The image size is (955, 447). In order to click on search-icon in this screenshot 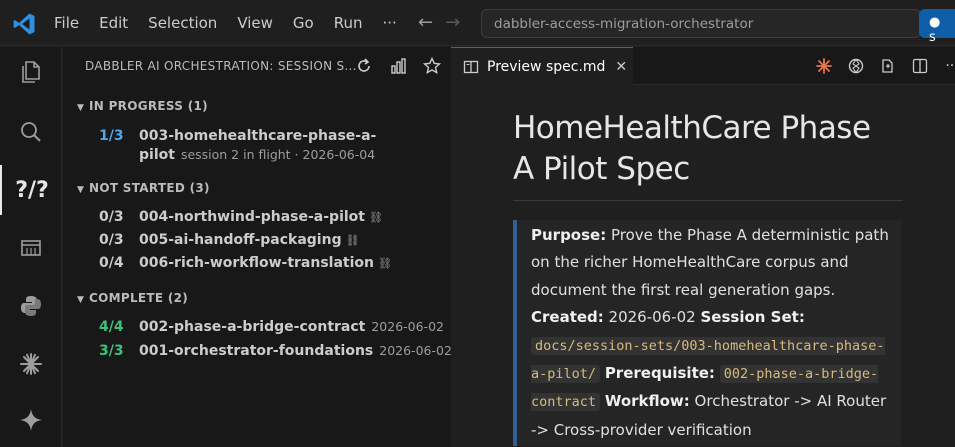, I will do `click(31, 132)`.